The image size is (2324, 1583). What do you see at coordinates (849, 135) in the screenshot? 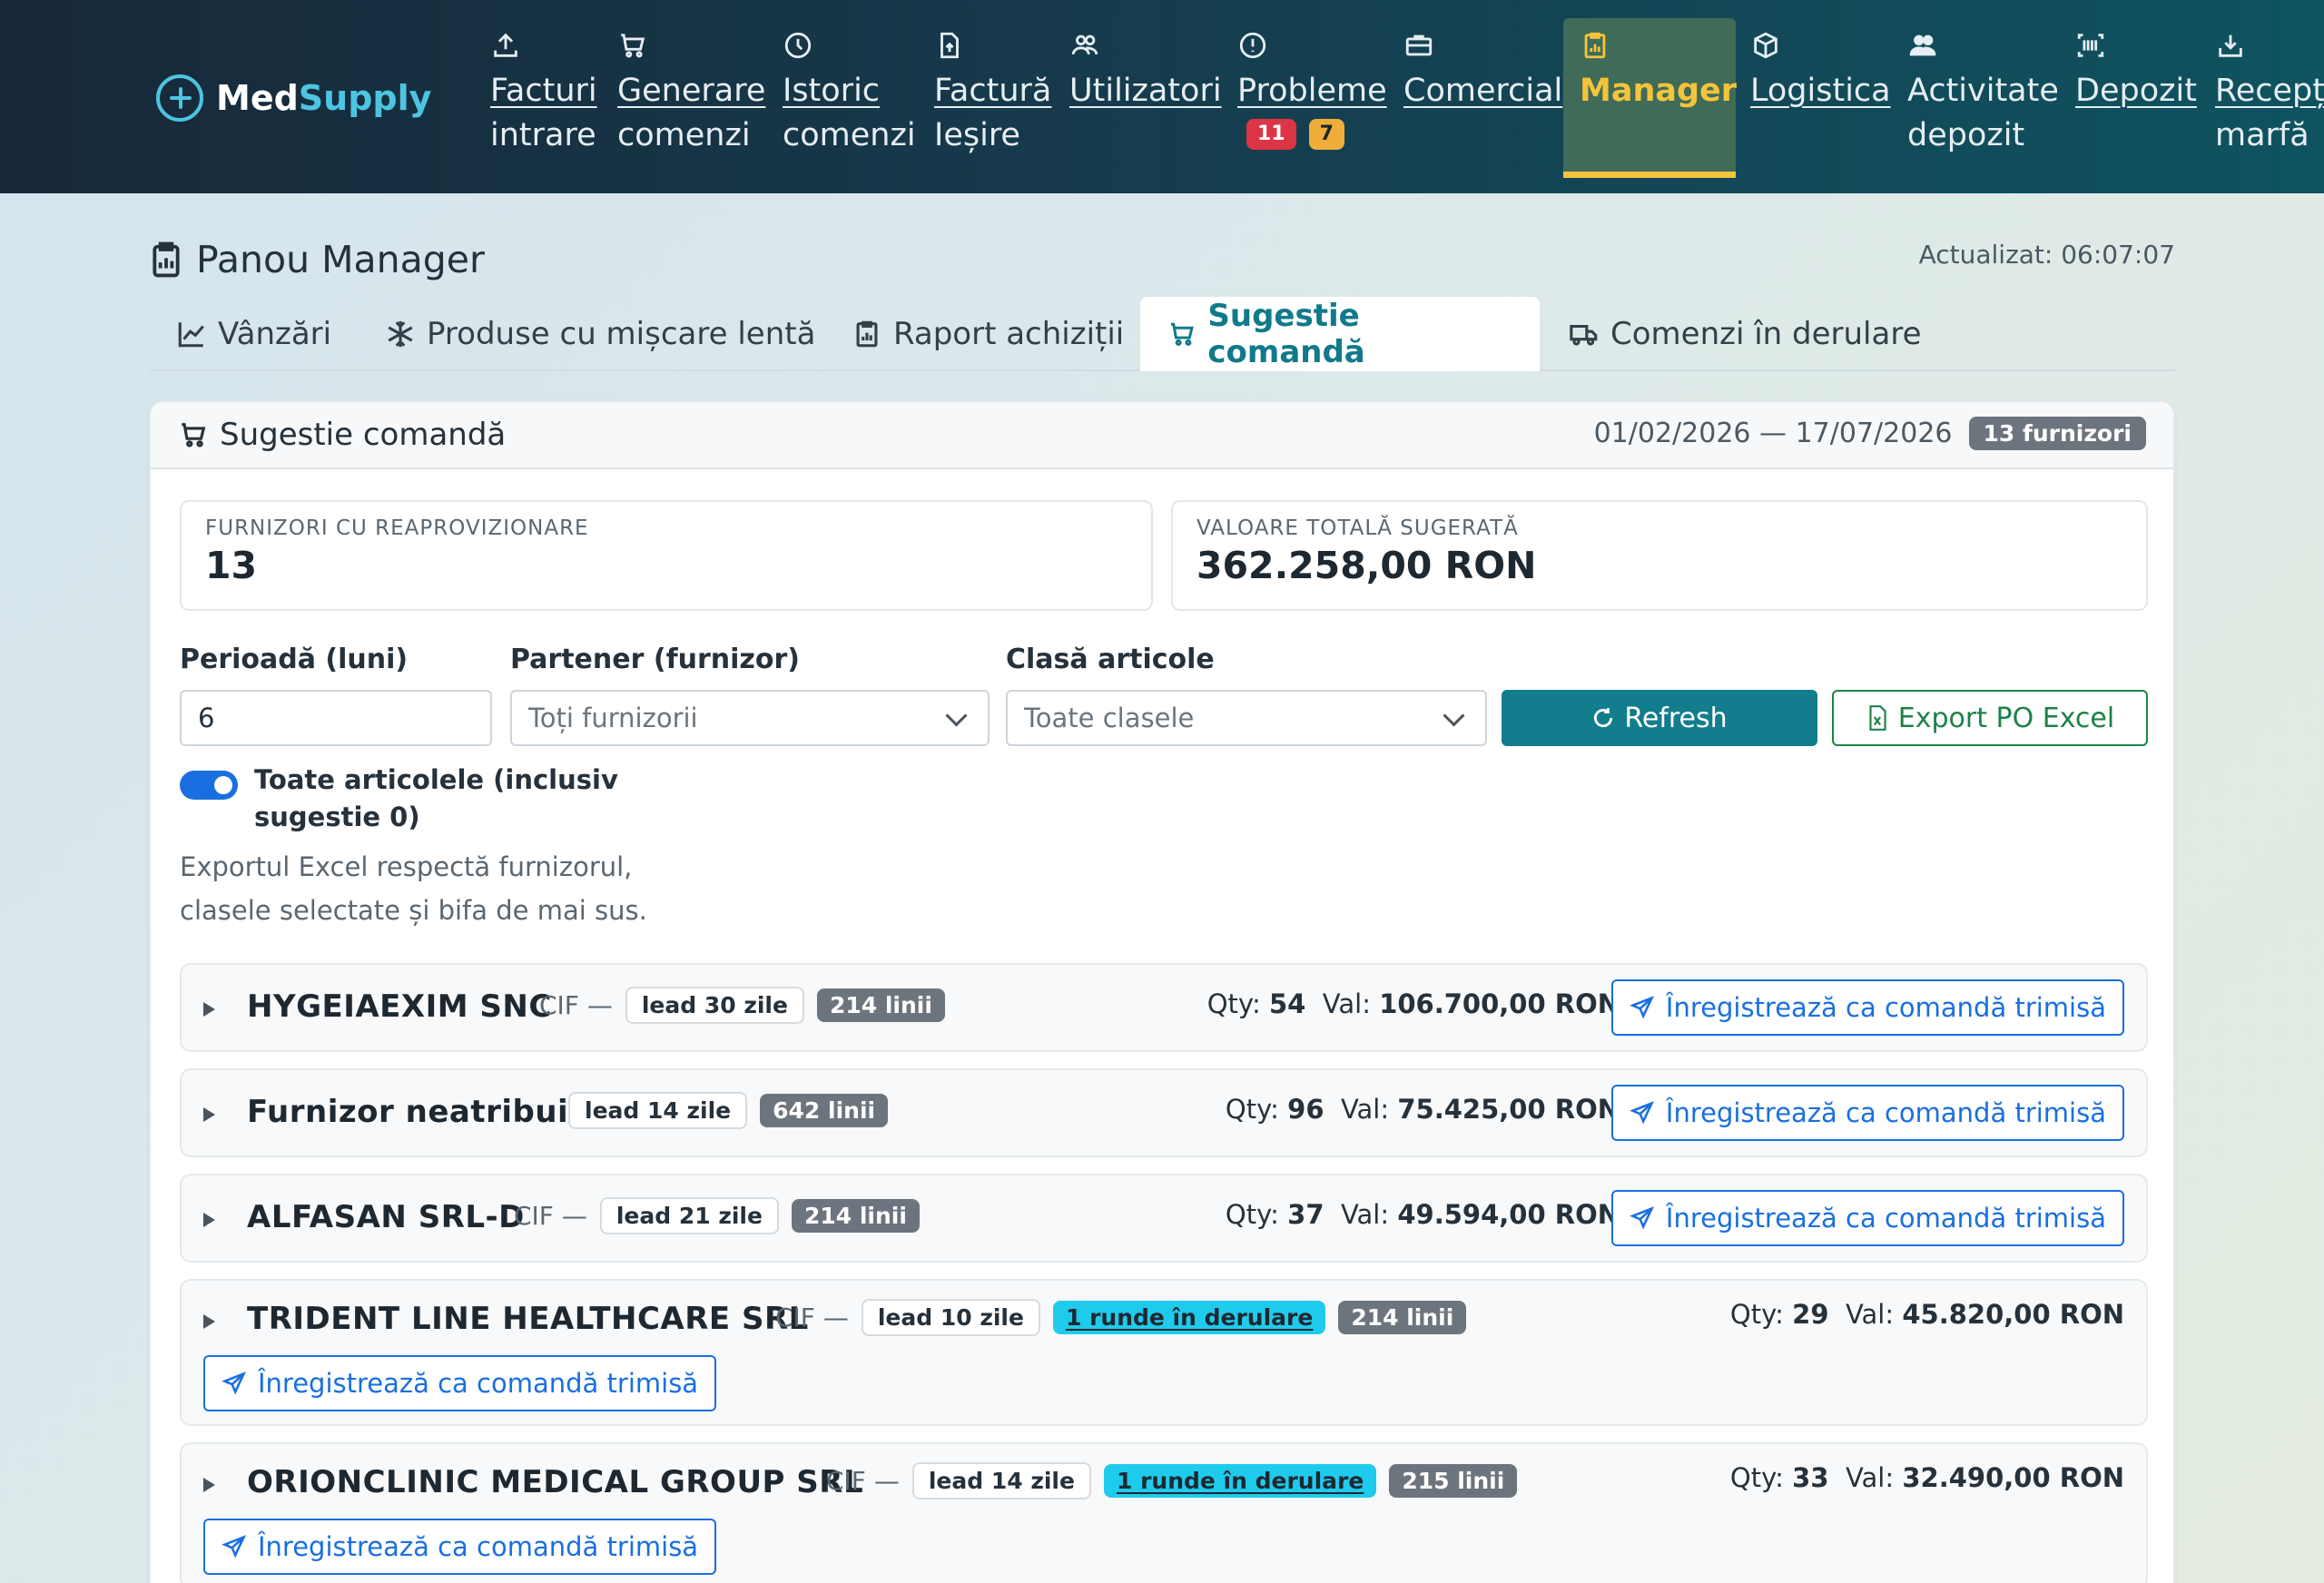
I see `nav-label-line2: comenzi` at bounding box center [849, 135].